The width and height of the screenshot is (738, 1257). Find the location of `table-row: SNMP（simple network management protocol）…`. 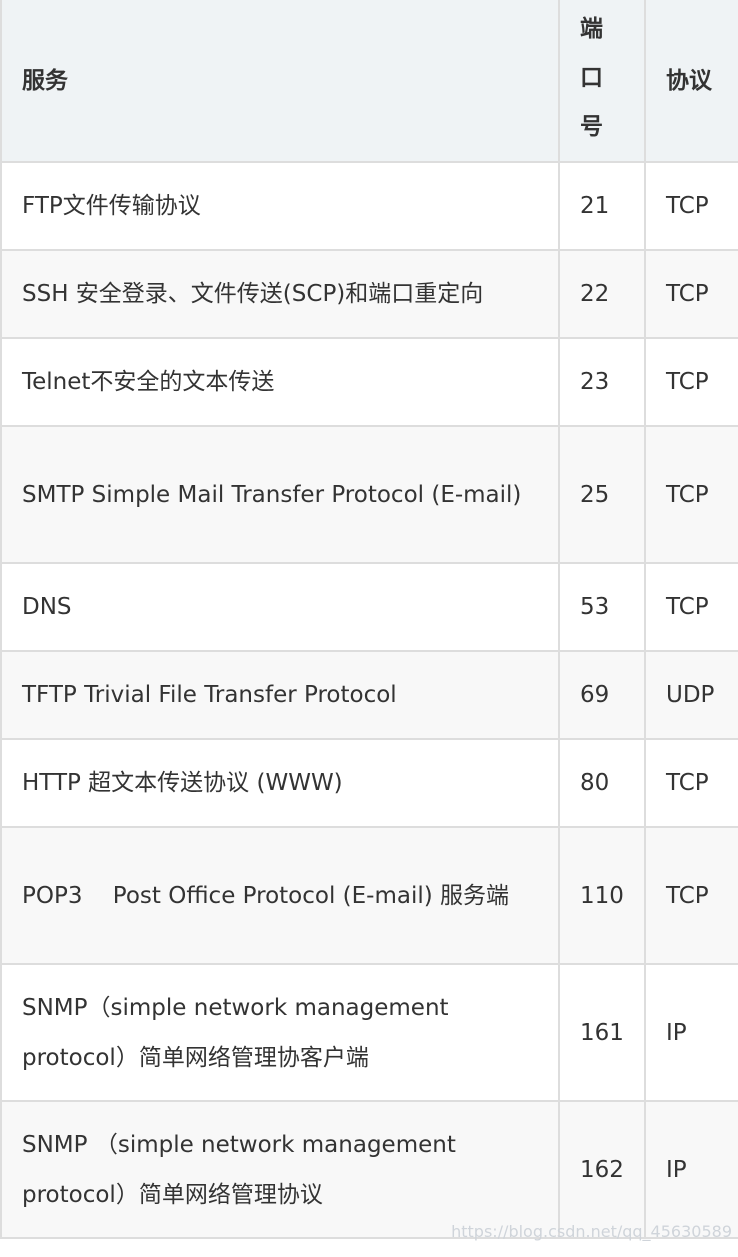

table-row: SNMP（simple network management protocol）… is located at coordinates (369, 1032).